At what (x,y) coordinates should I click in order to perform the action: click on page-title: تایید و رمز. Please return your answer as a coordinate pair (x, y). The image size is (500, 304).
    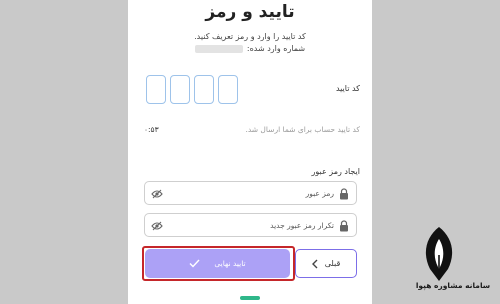
    Looking at the image, I should click on (250, 12).